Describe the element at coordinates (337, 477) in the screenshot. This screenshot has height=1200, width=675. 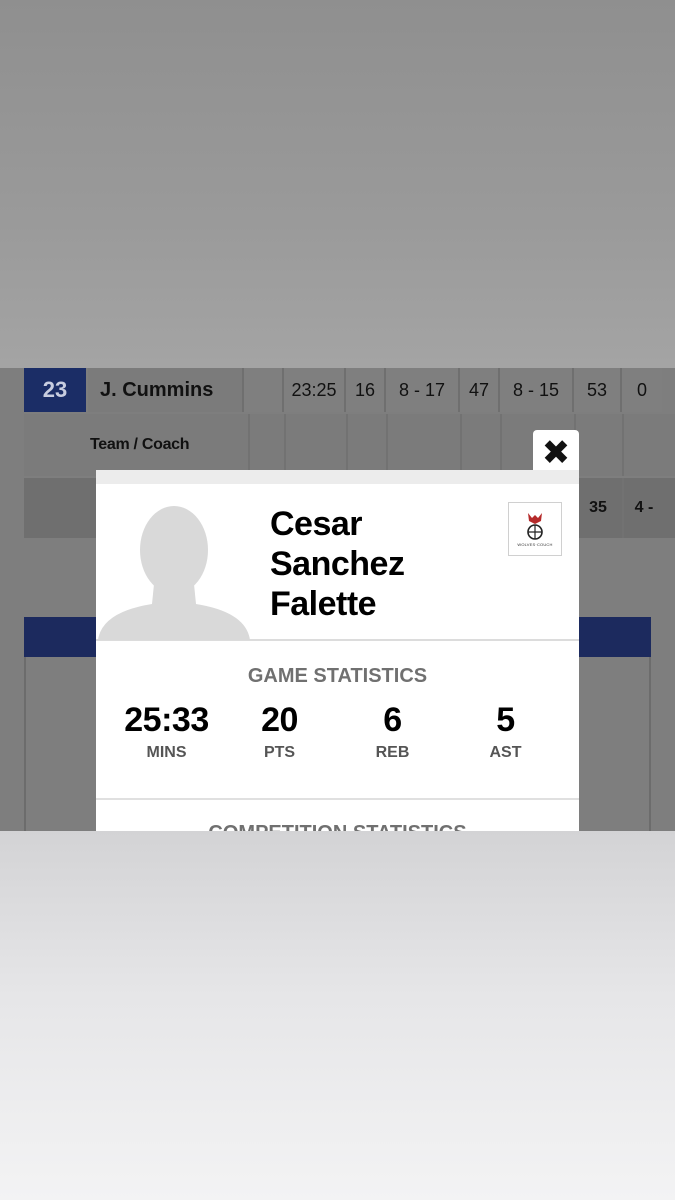
I see `modal-top-bar` at that location.